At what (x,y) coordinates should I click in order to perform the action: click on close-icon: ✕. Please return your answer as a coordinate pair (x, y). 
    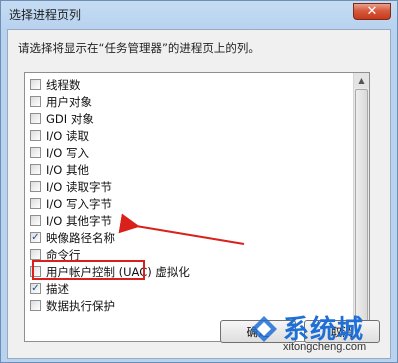
    Looking at the image, I should click on (372, 11).